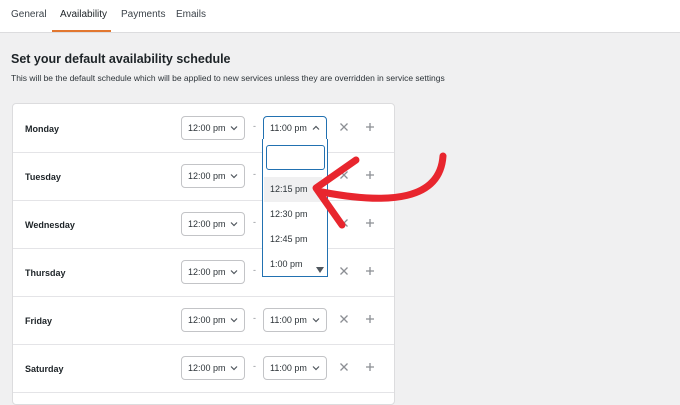  Describe the element at coordinates (293, 239) in the screenshot. I see `dropdown-option: 12:45 pm` at that location.